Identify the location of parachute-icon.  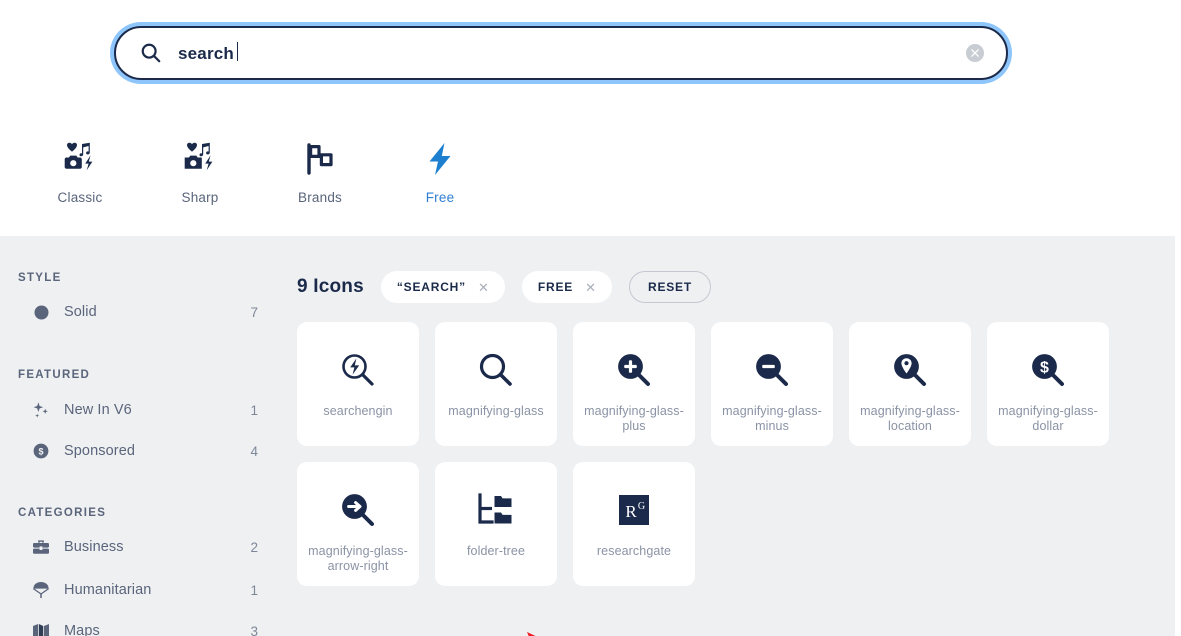
(41, 590).